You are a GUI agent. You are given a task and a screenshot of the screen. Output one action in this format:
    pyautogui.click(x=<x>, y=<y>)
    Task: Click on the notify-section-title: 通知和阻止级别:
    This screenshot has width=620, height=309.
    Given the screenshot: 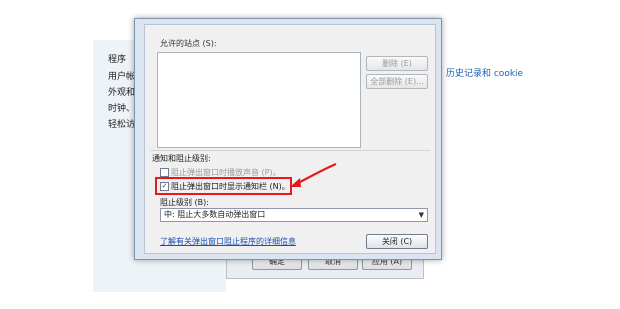 What is the action you would take?
    pyautogui.click(x=181, y=158)
    